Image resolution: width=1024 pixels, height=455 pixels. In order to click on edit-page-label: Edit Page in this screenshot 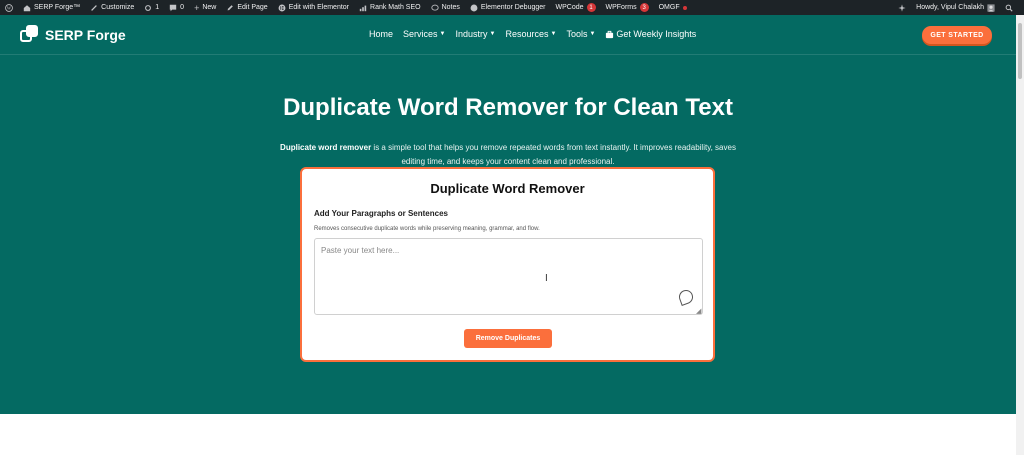, I will do `click(252, 7)`.